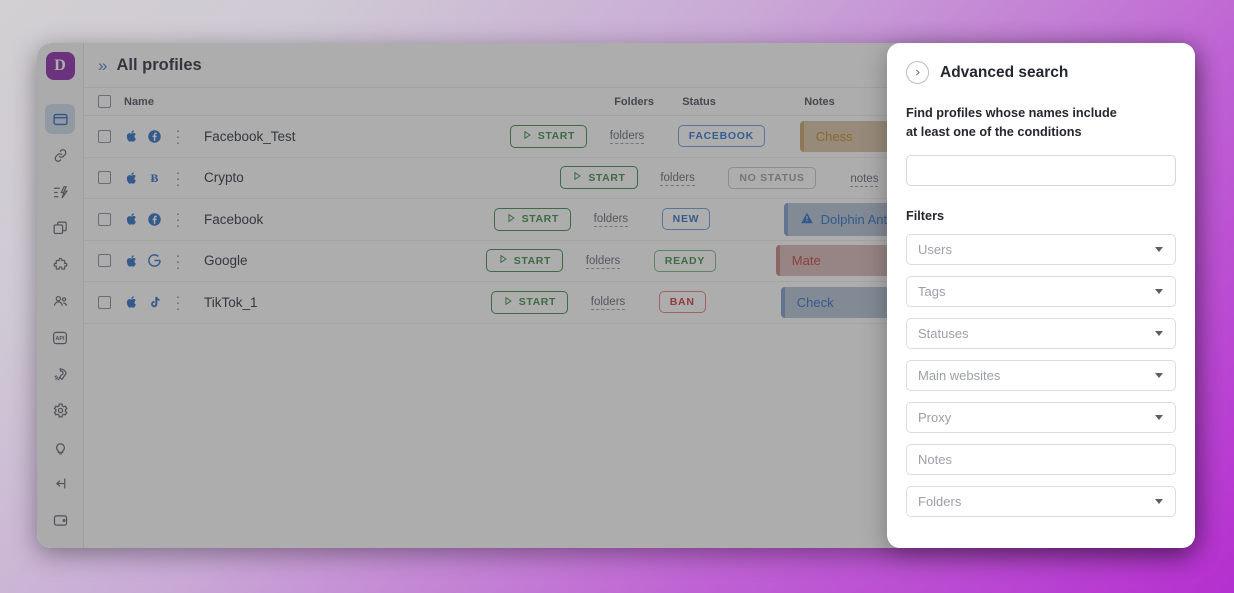 The width and height of the screenshot is (1234, 593). I want to click on sidebar-item-get-started, so click(60, 374).